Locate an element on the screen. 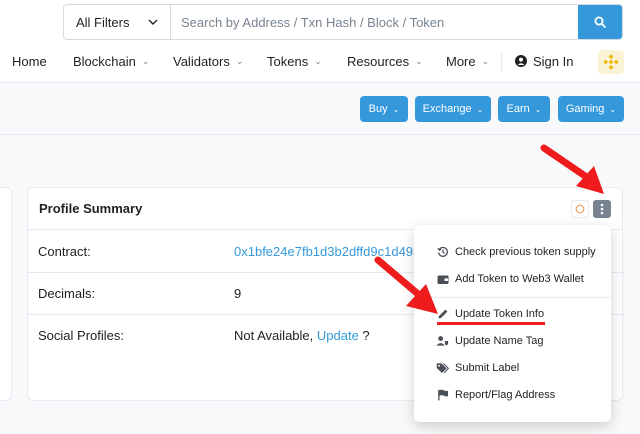 The image size is (640, 434). menu-item-submit-label: Submit Label is located at coordinates (512, 368).